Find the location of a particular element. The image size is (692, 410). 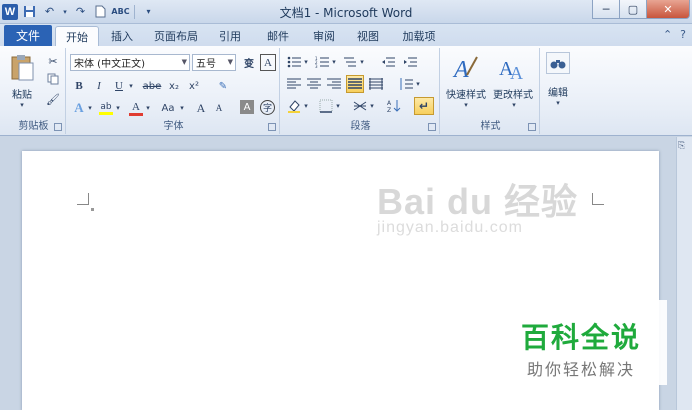

borders-dropdown-icon: ▾ is located at coordinates (338, 106).